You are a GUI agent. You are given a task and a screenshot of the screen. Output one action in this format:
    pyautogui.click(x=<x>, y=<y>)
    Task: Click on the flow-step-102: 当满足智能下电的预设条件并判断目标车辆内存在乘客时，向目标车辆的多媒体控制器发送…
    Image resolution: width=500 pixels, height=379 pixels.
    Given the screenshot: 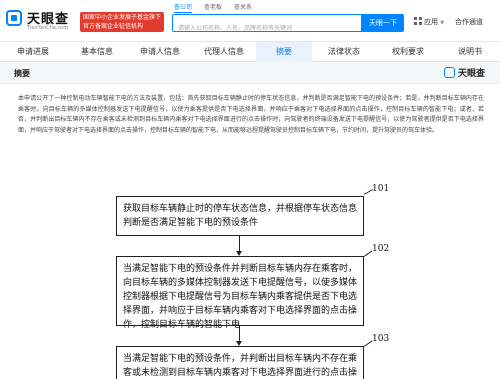 What is the action you would take?
    pyautogui.click(x=240, y=293)
    